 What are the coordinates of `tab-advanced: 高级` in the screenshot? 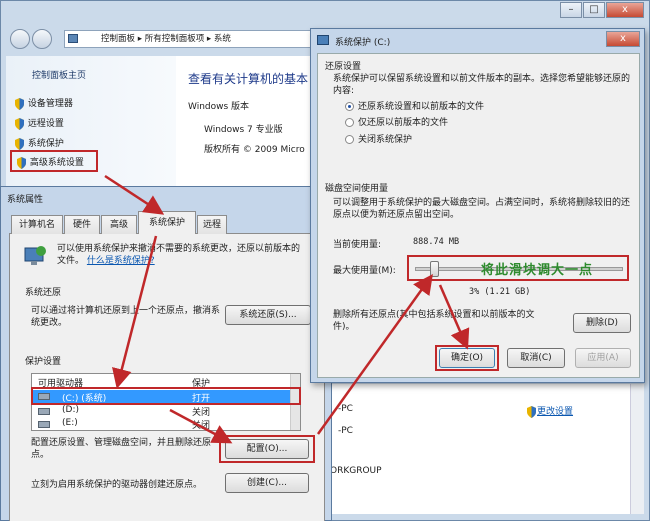 It's located at (119, 224).